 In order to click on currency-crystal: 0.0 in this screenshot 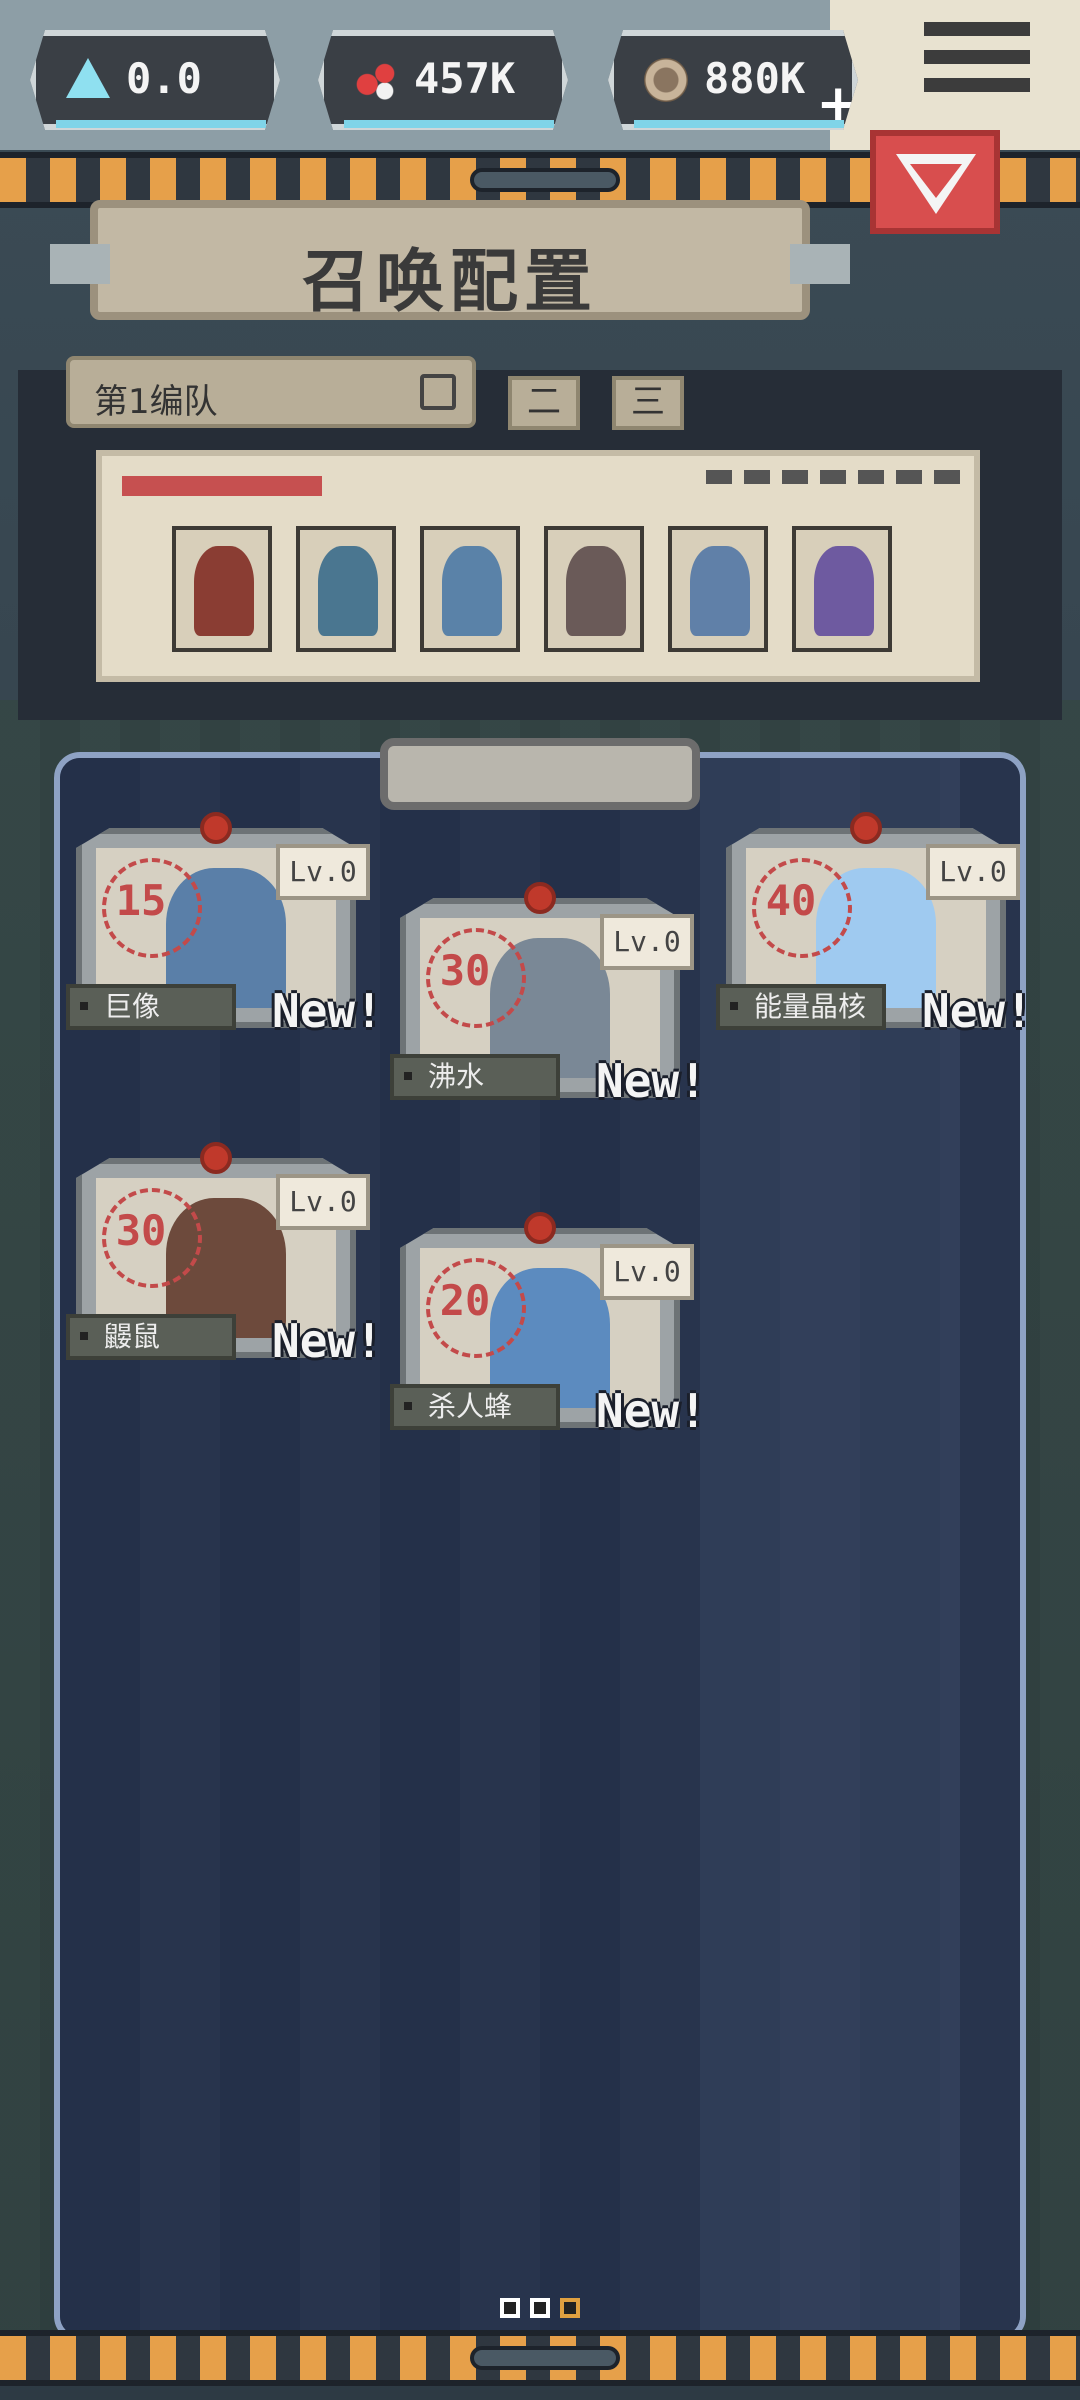, I will do `click(155, 80)`.